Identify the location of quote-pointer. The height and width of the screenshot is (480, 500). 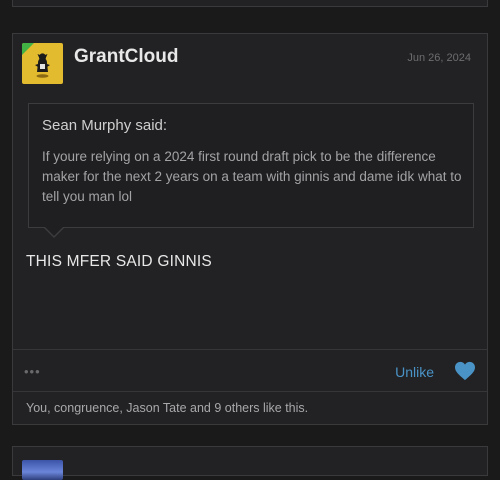
(54, 232).